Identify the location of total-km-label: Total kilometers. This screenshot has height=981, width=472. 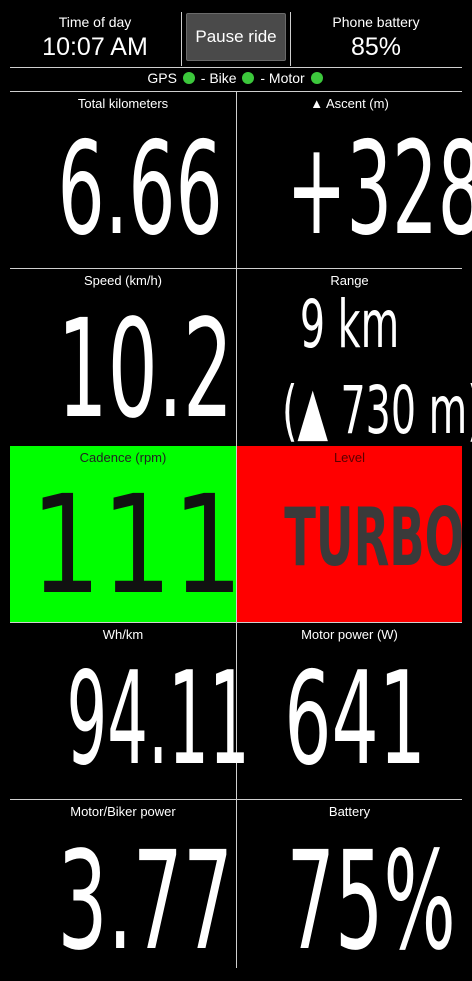
(123, 103).